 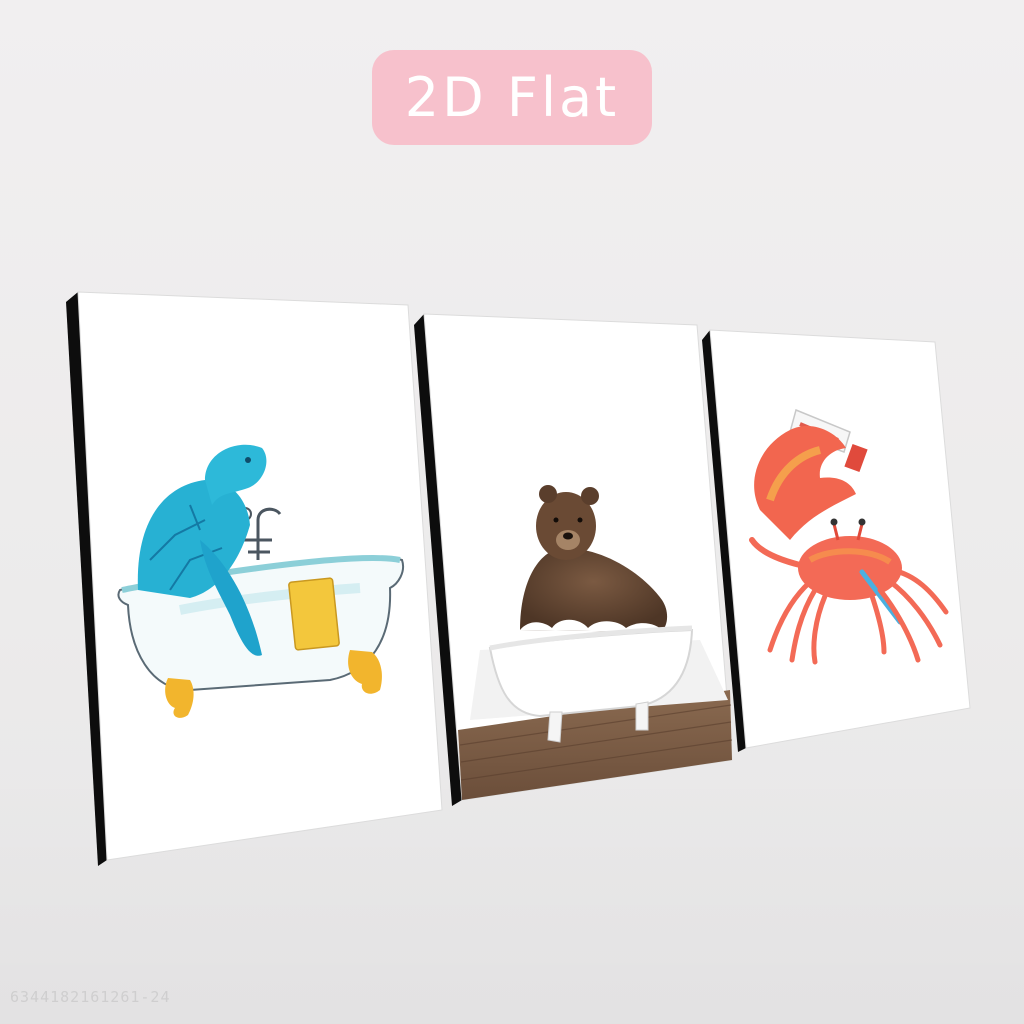 What do you see at coordinates (862, 522) in the screenshot?
I see `crab-eye-right` at bounding box center [862, 522].